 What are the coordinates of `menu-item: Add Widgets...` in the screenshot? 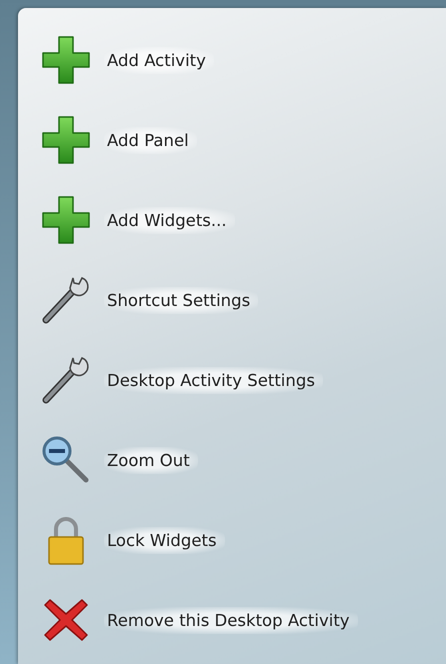 It's located at (169, 220).